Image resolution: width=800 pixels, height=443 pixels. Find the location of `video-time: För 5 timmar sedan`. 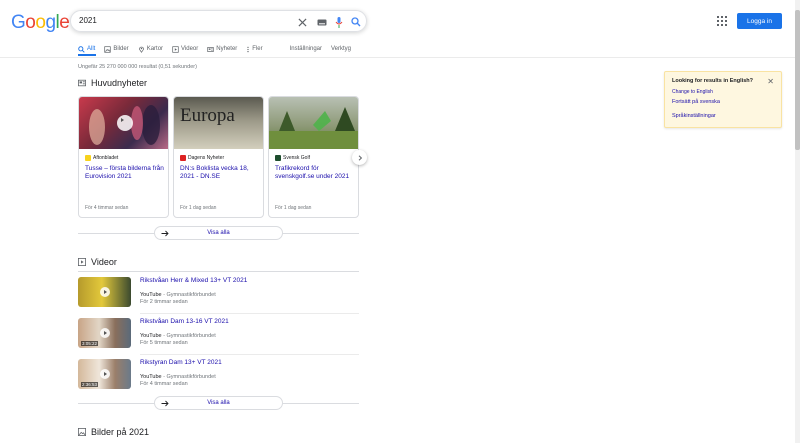

video-time: För 5 timmar sedan is located at coordinates (164, 343).